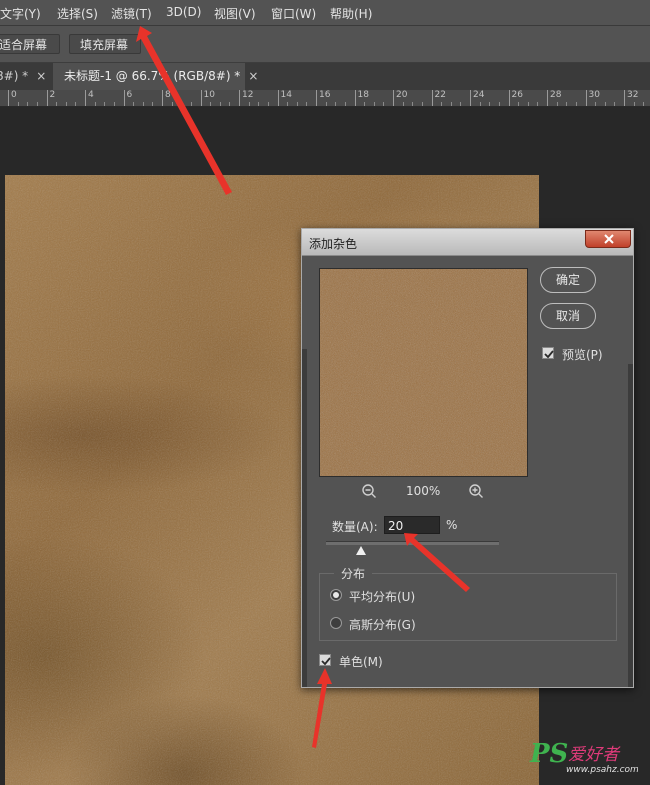 The image size is (650, 785). Describe the element at coordinates (152, 76) in the screenshot. I see `tab-label: 未标题-1 @ 66.7% (RGB/8#) *` at that location.